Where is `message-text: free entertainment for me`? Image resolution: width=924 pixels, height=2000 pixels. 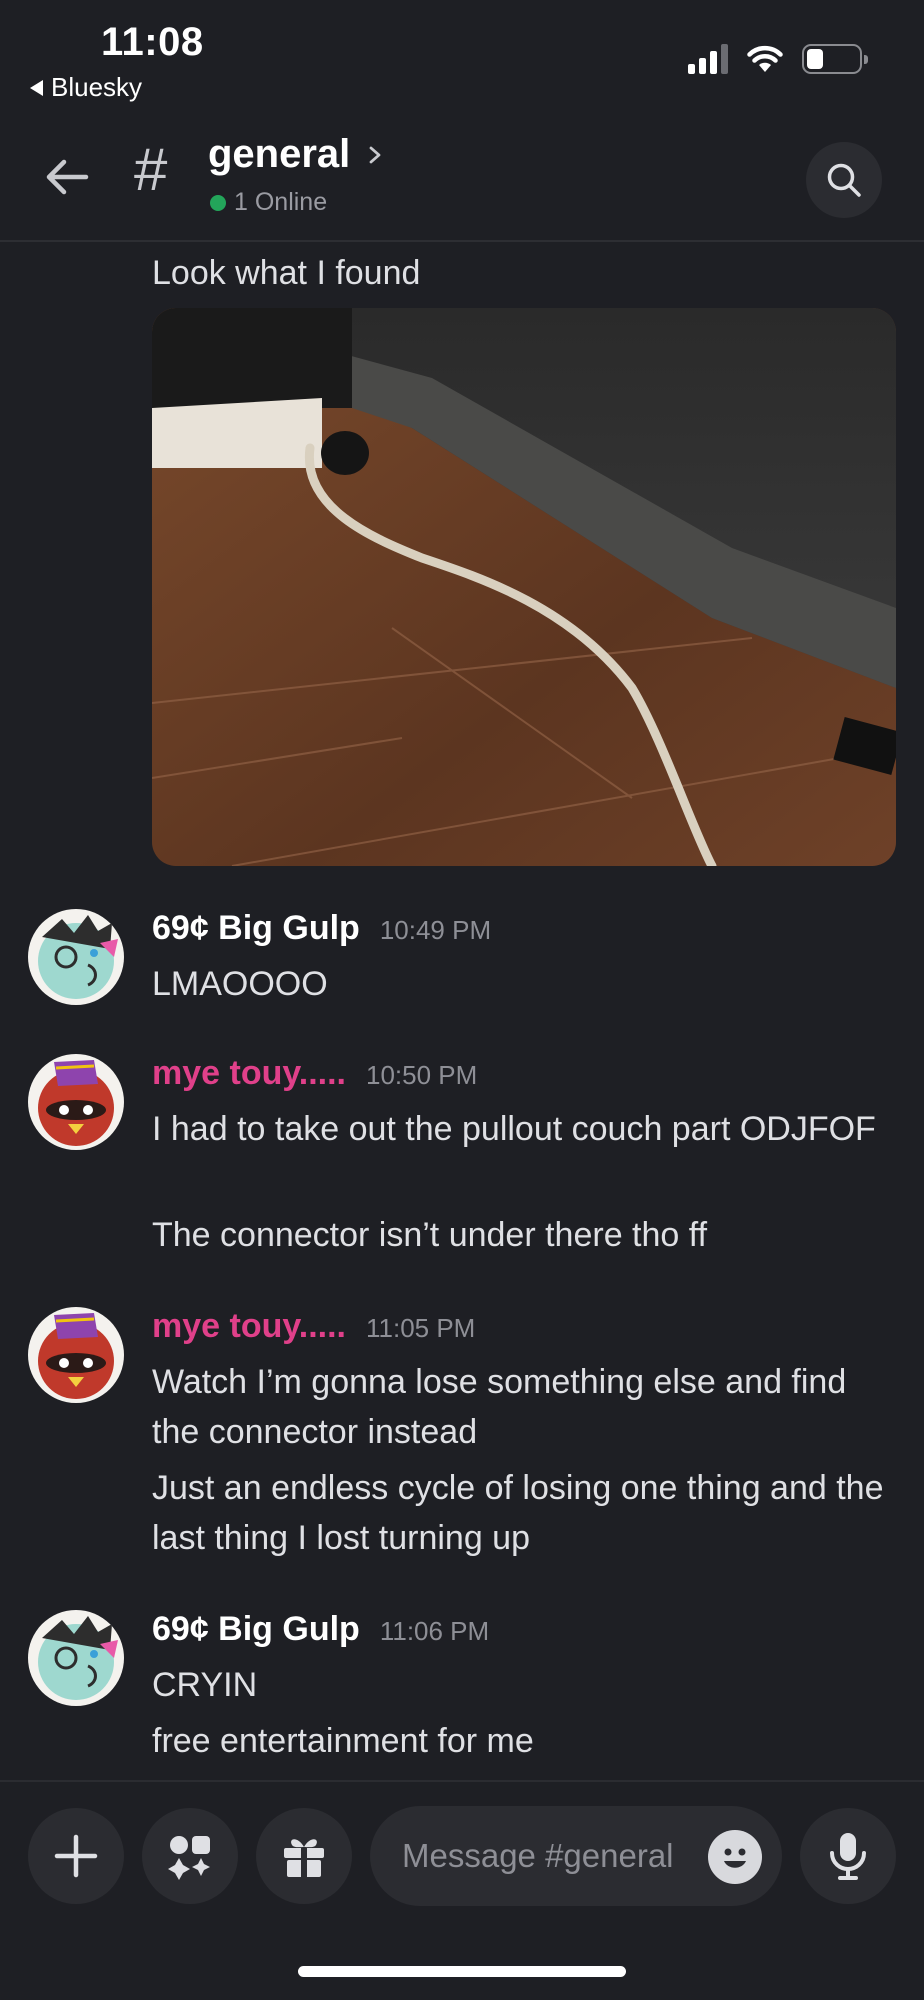
message-text: free entertainment for me is located at coordinates (343, 1741).